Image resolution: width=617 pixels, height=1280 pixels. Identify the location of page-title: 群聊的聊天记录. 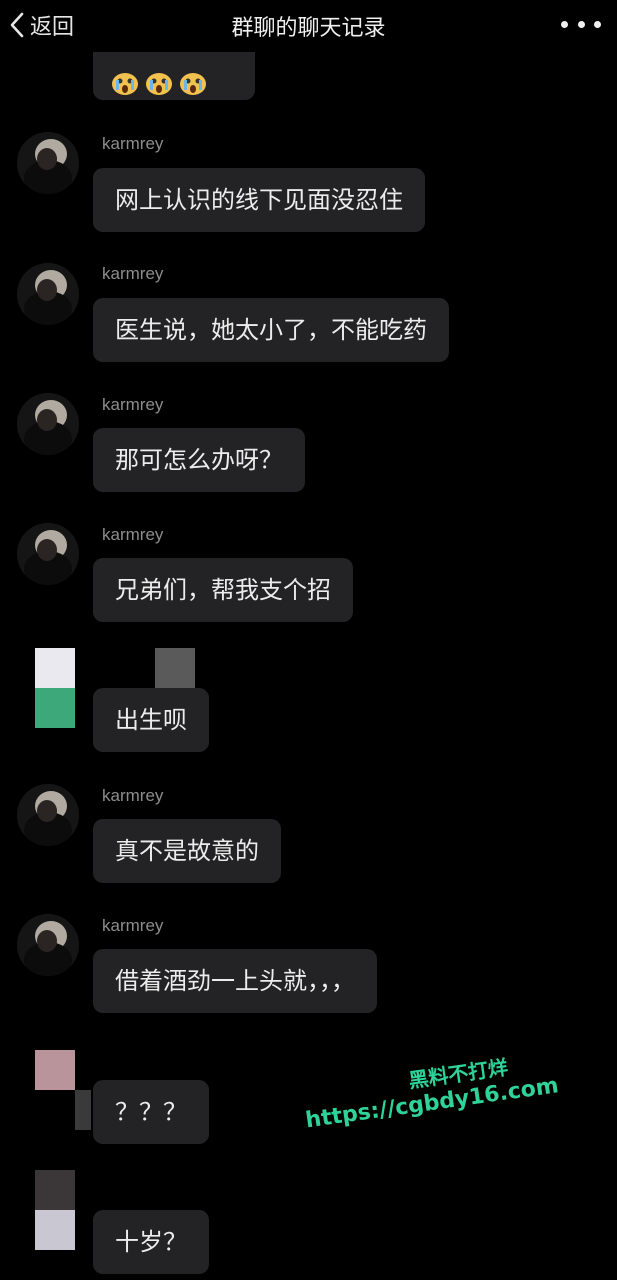
(308, 28).